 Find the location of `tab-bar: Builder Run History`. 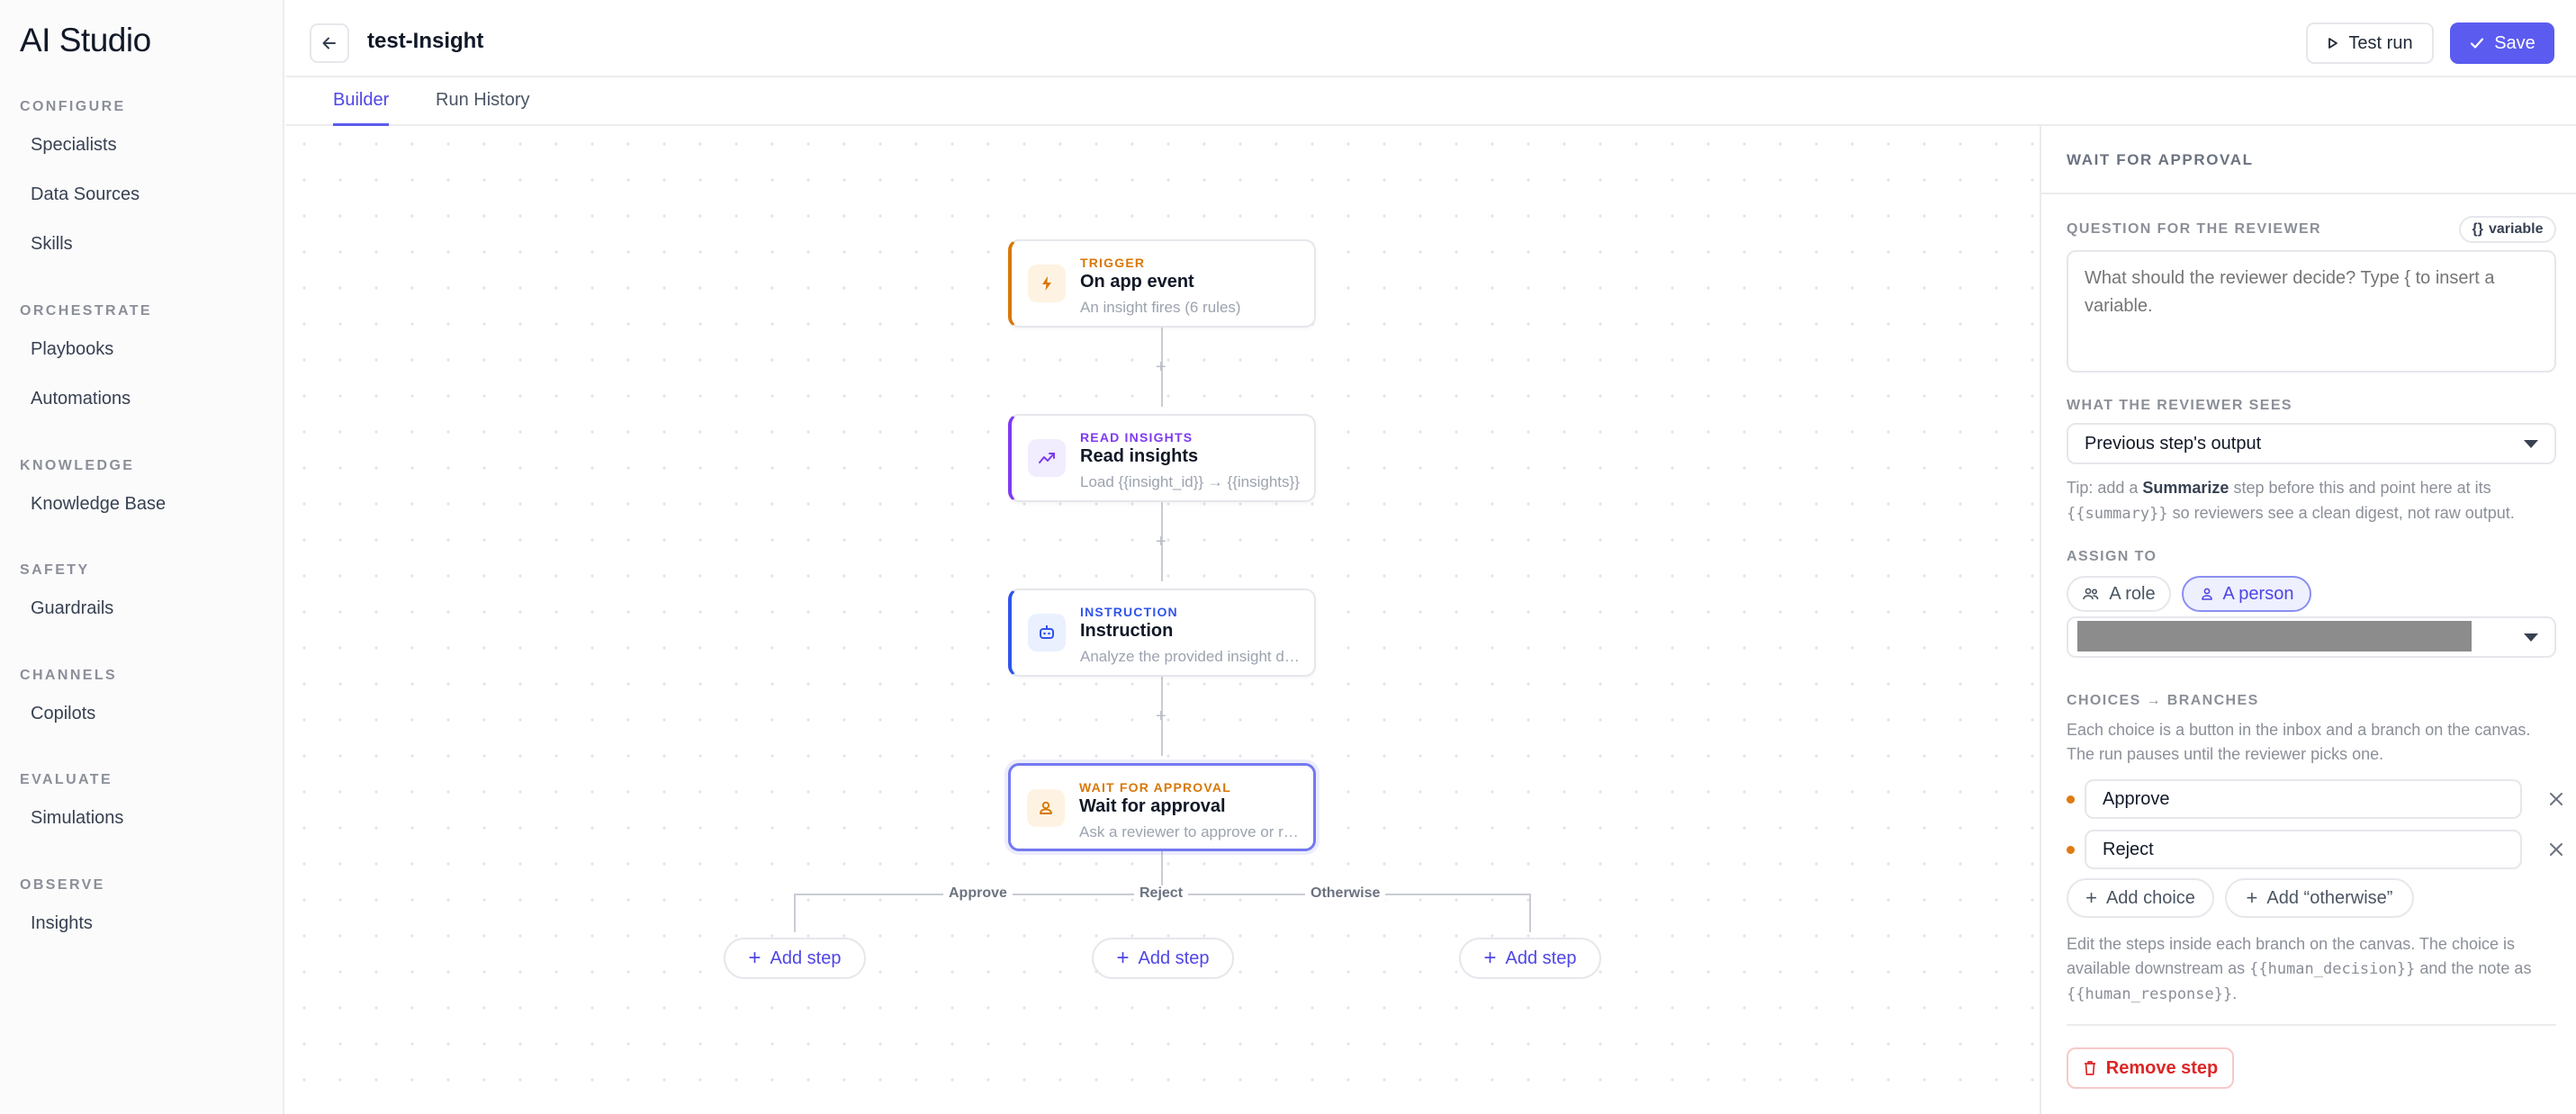

tab-bar: Builder Run History is located at coordinates (1431, 102).